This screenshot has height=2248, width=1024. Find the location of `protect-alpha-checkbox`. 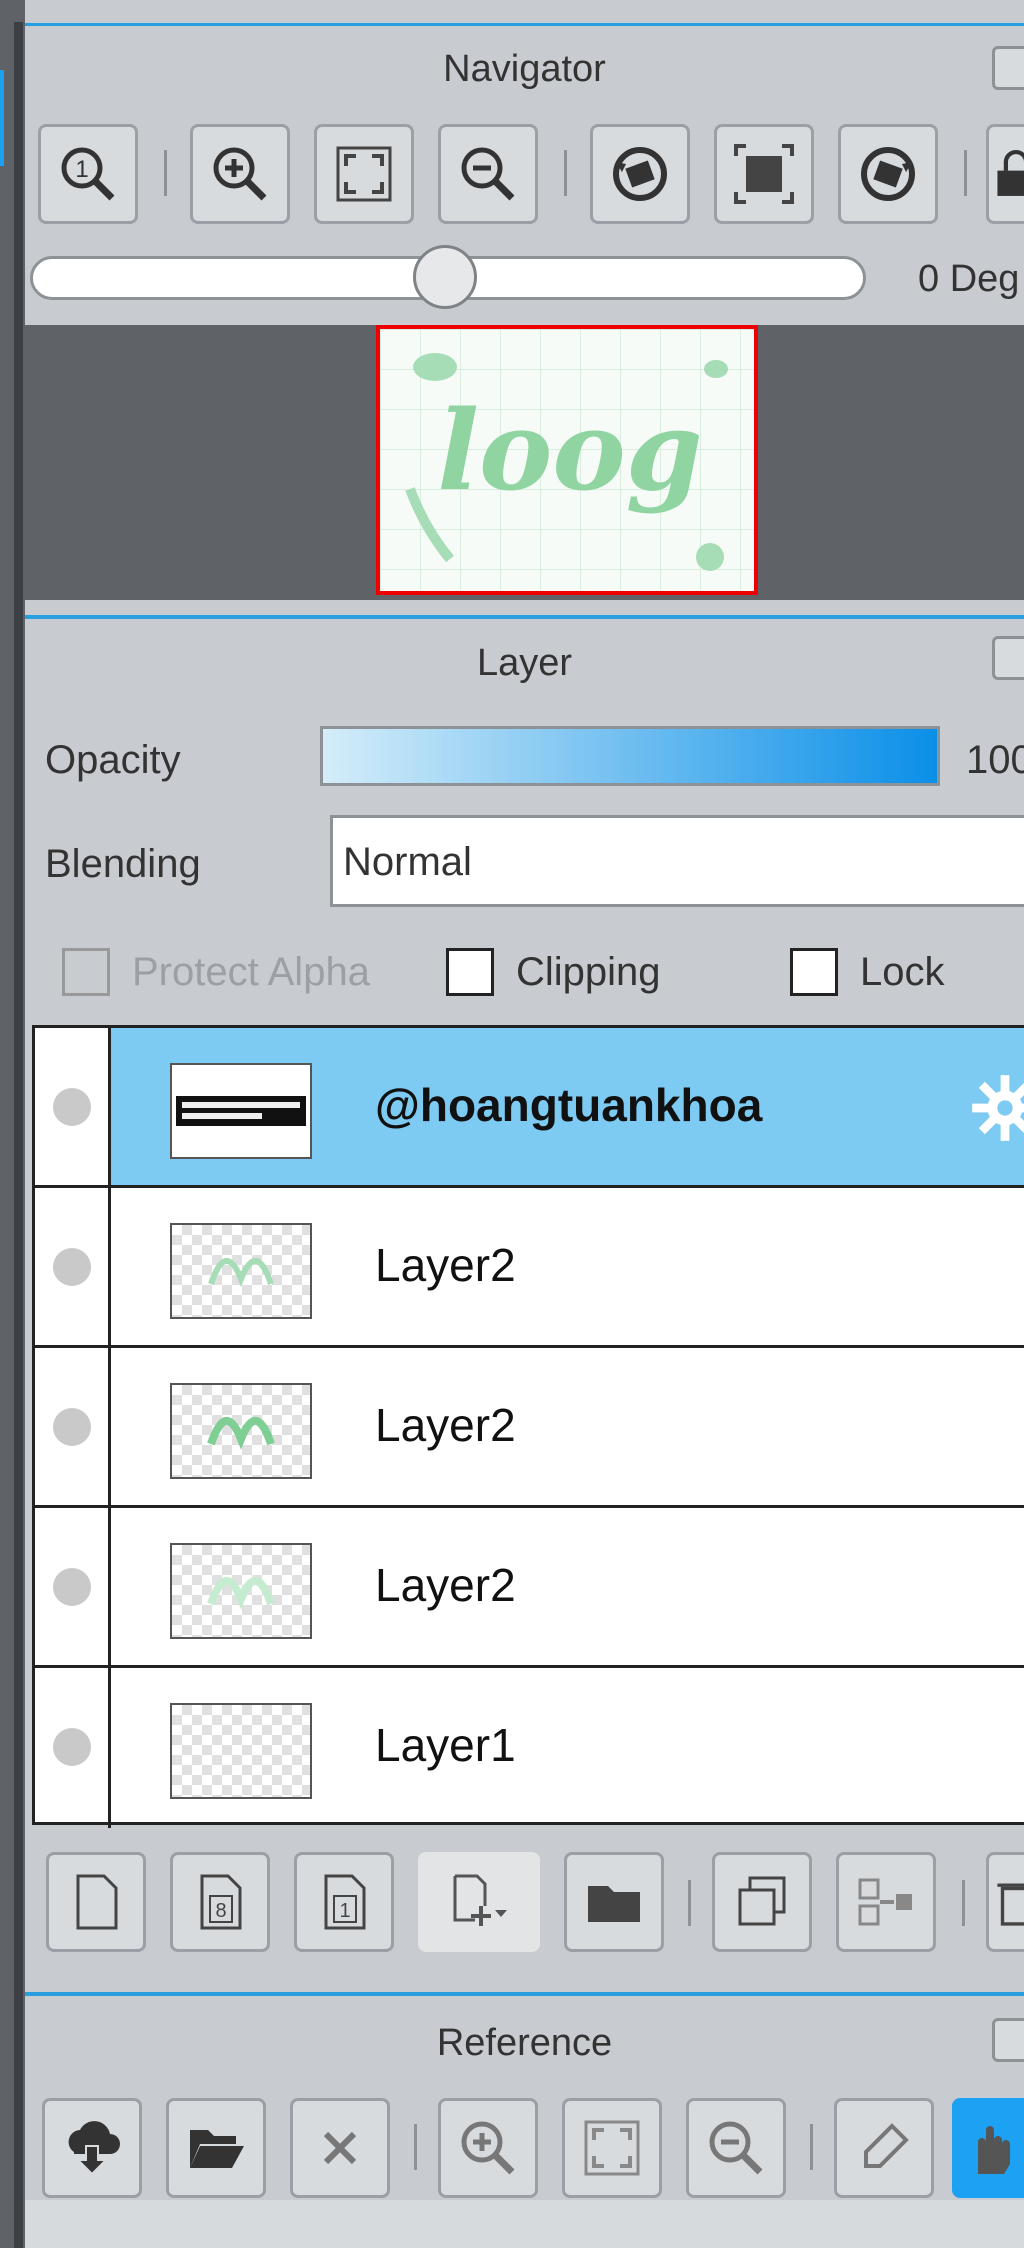

protect-alpha-checkbox is located at coordinates (86, 972).